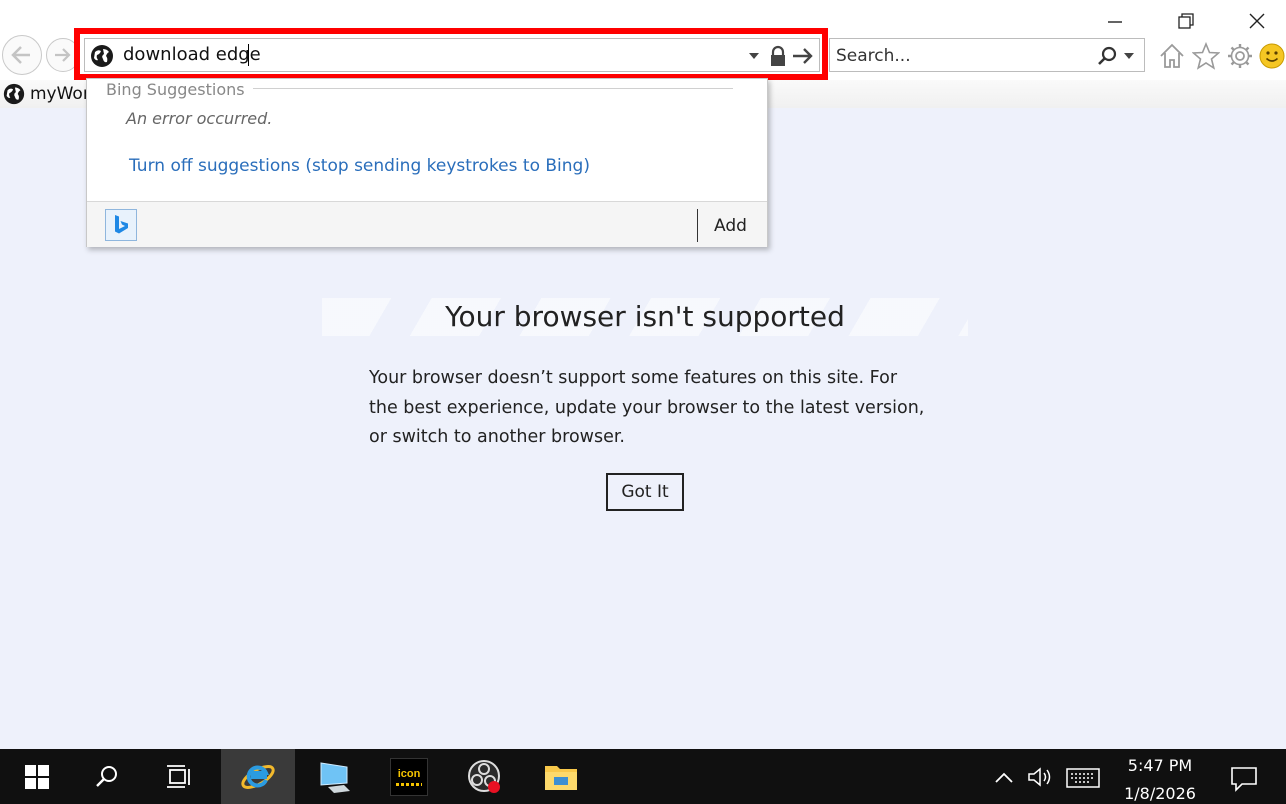 The height and width of the screenshot is (804, 1286). I want to click on suggestions-header: Bing Suggestions, so click(178, 89).